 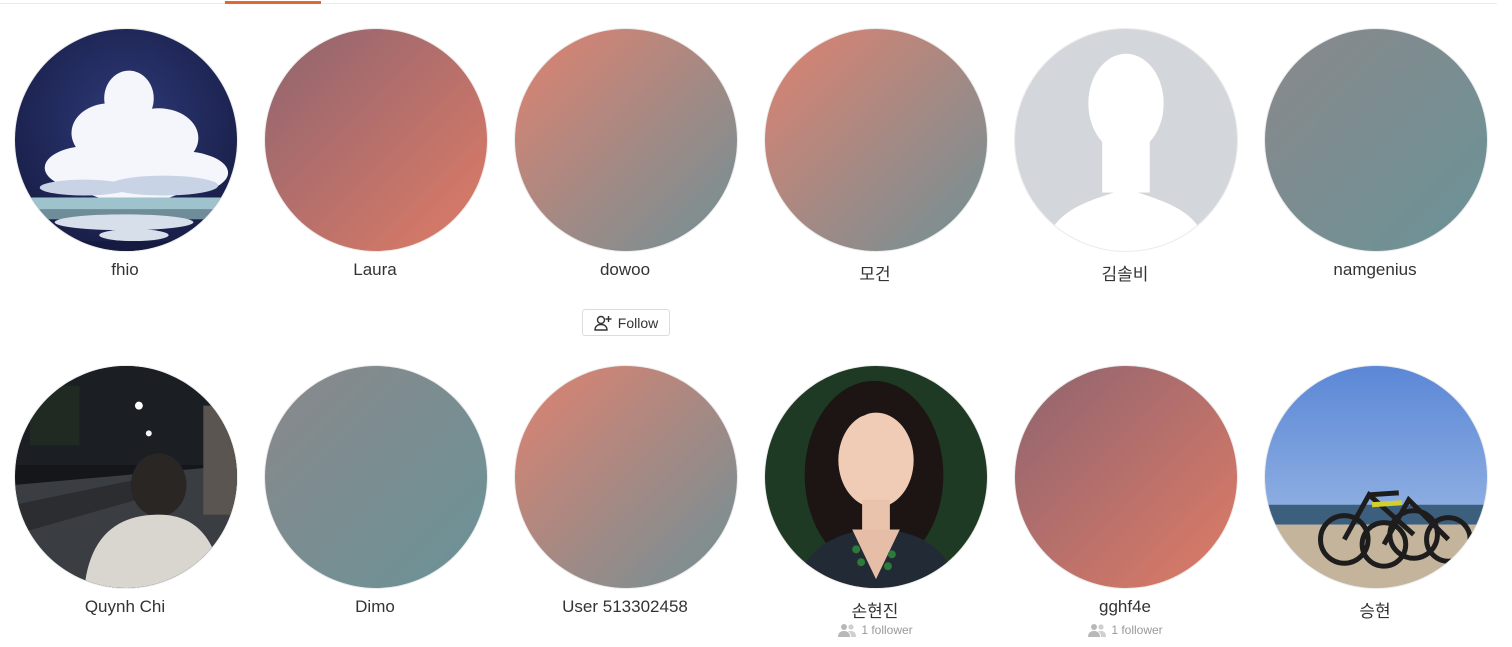 I want to click on user-name: User 513302458, so click(x=625, y=607).